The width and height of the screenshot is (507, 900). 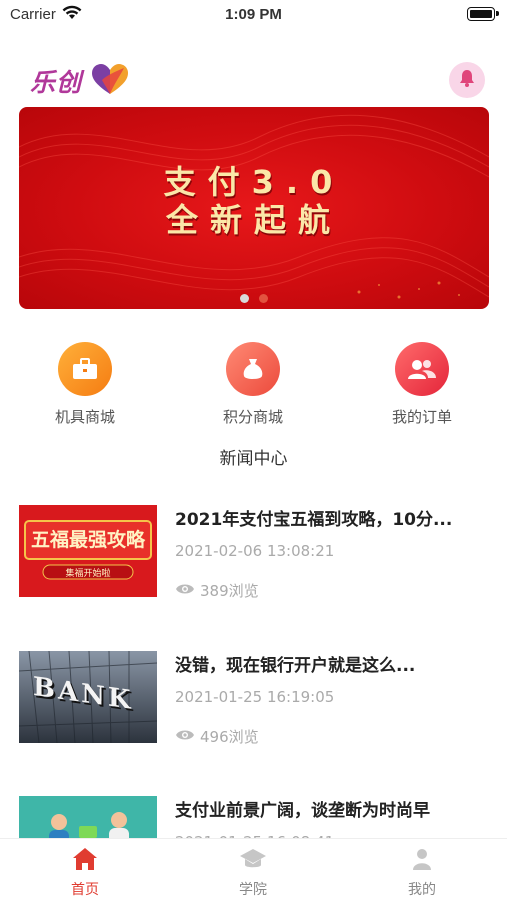 What do you see at coordinates (253, 369) in the screenshot?
I see `money-bag-icon` at bounding box center [253, 369].